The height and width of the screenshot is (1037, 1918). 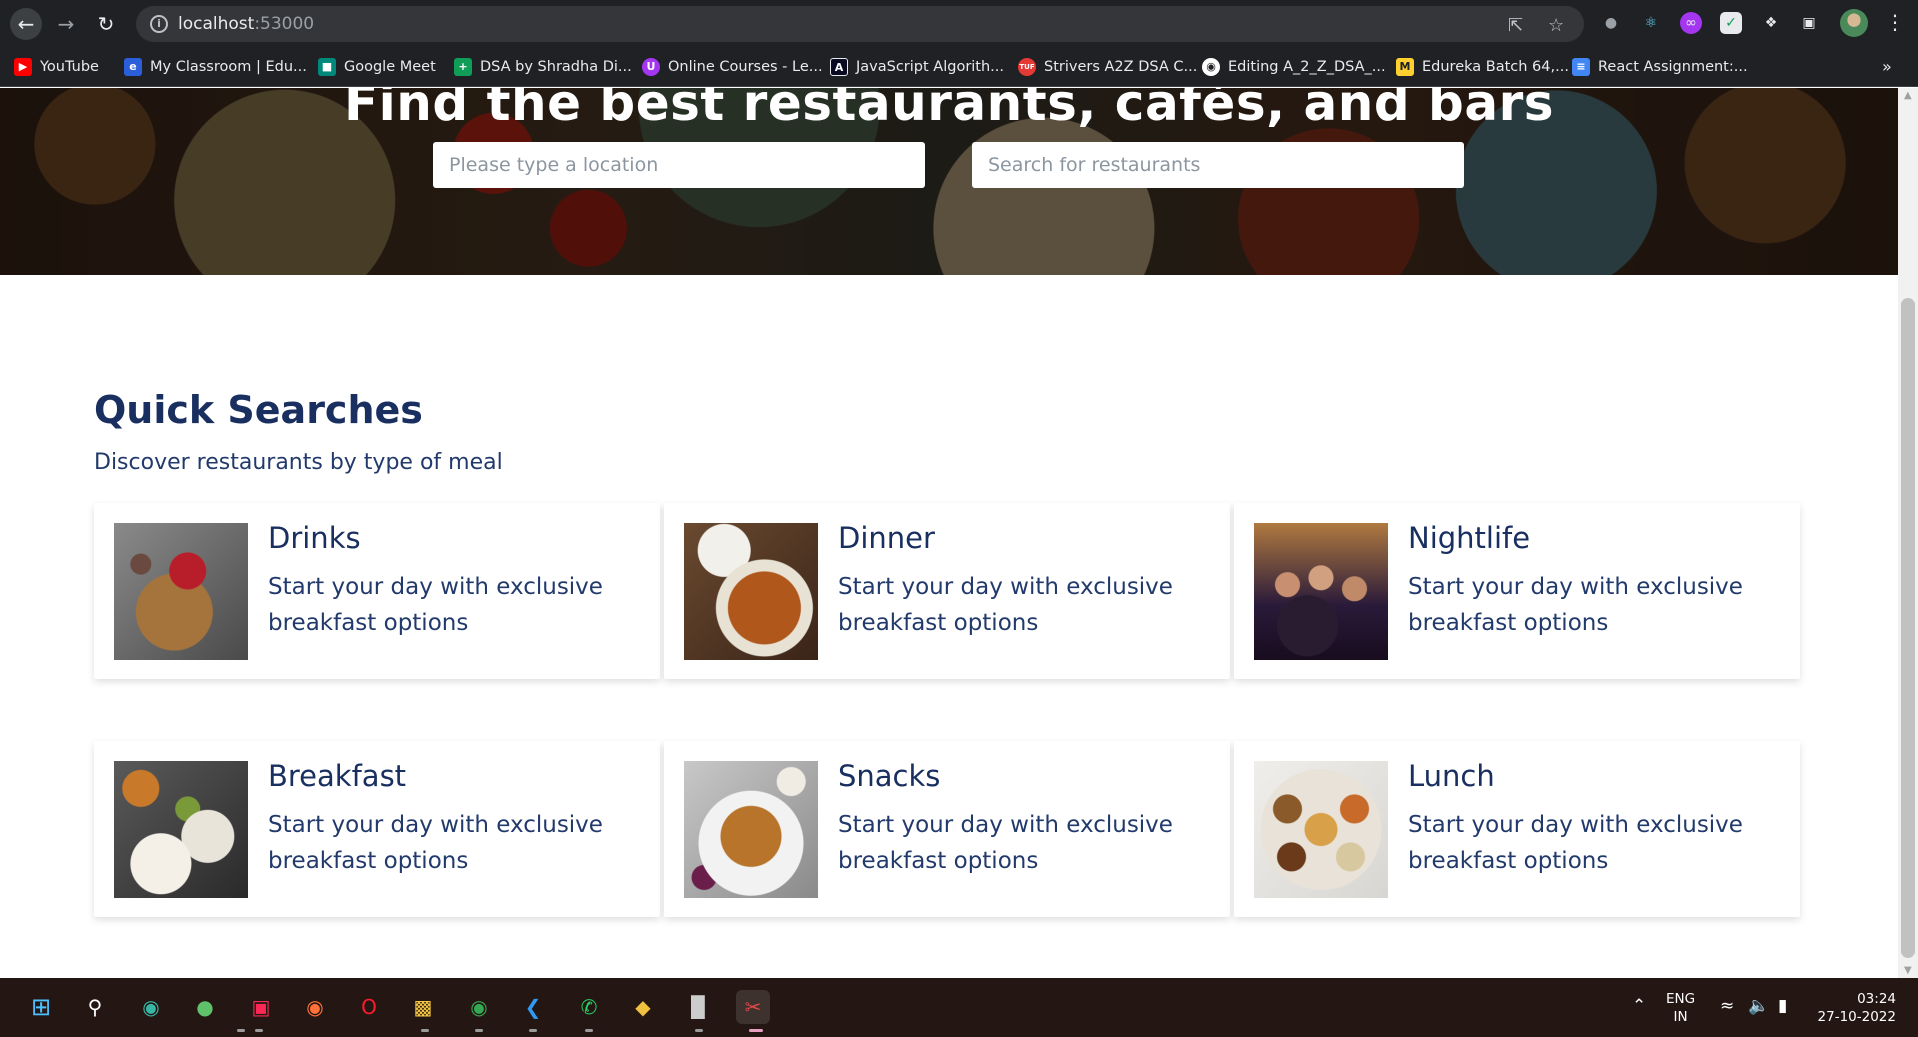 I want to click on side-panel-icon: ▣, so click(x=1809, y=23).